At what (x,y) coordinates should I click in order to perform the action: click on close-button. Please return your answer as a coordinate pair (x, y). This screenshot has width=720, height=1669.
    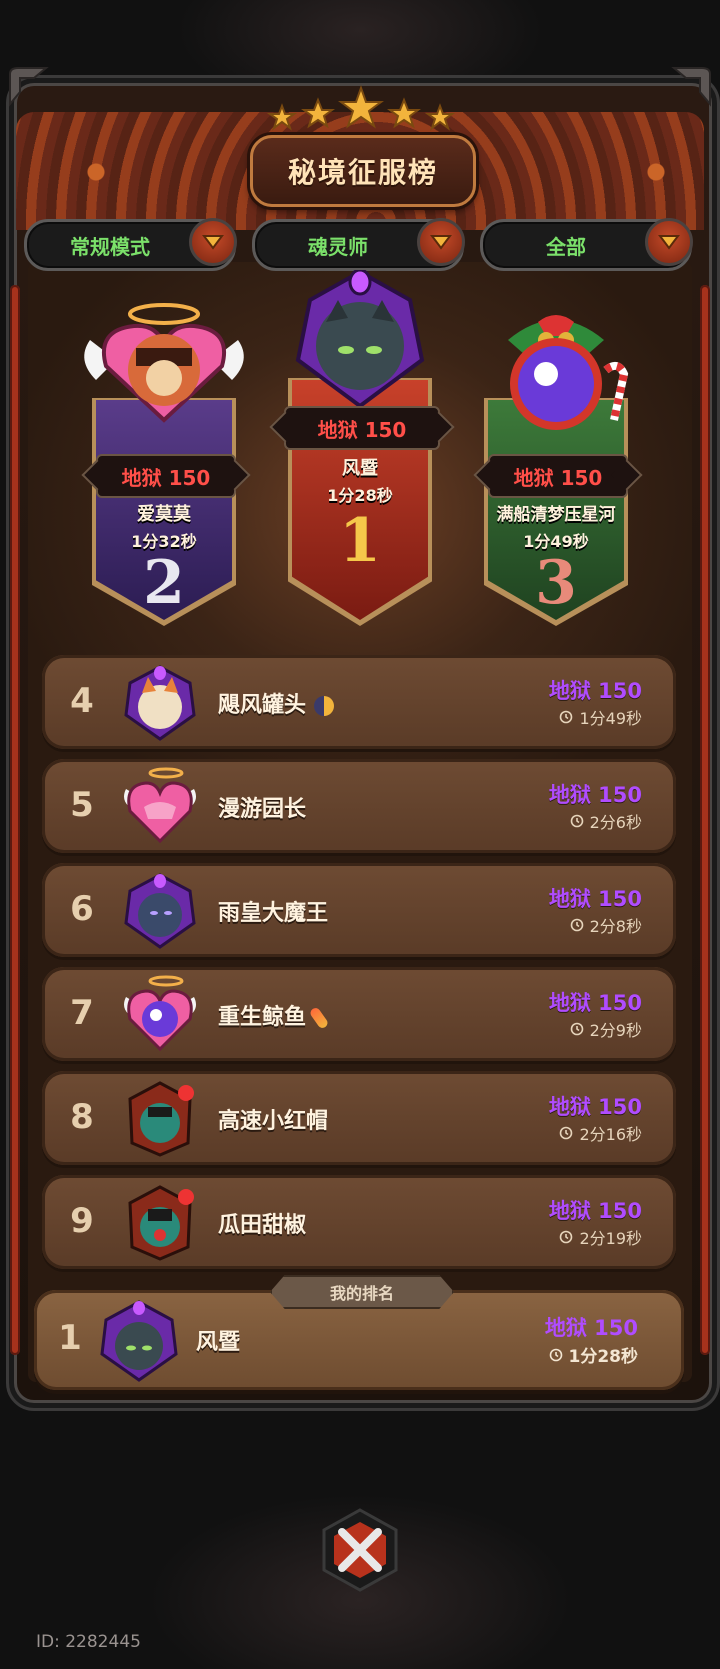
    Looking at the image, I should click on (360, 1550).